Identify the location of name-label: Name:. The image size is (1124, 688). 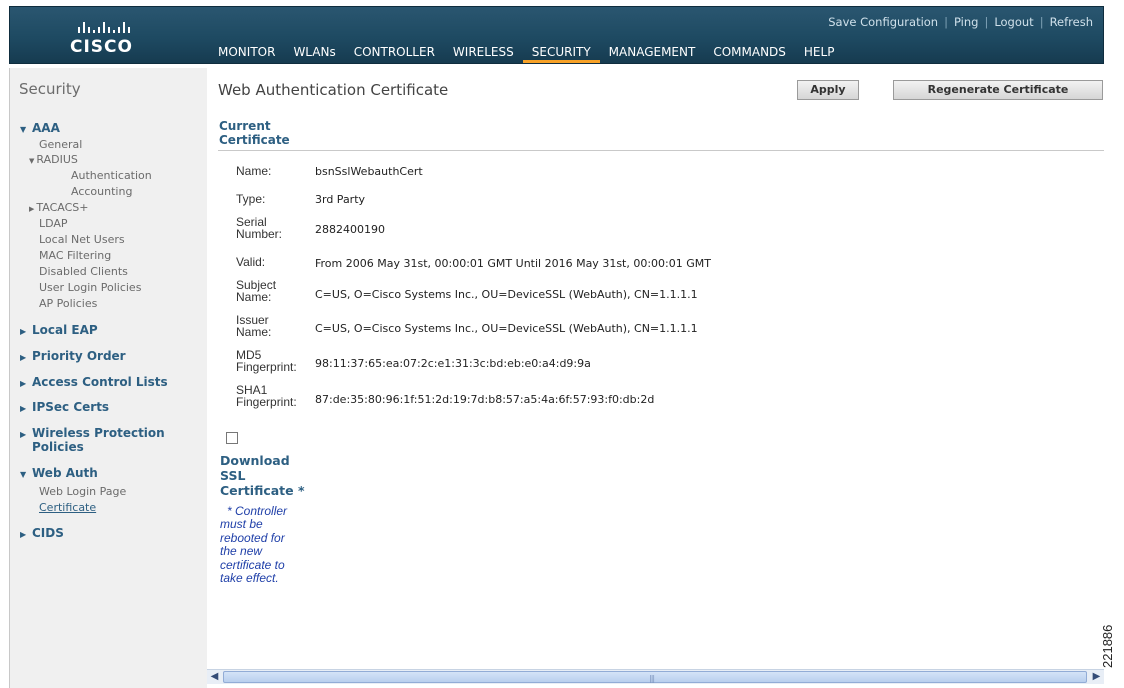
(254, 171).